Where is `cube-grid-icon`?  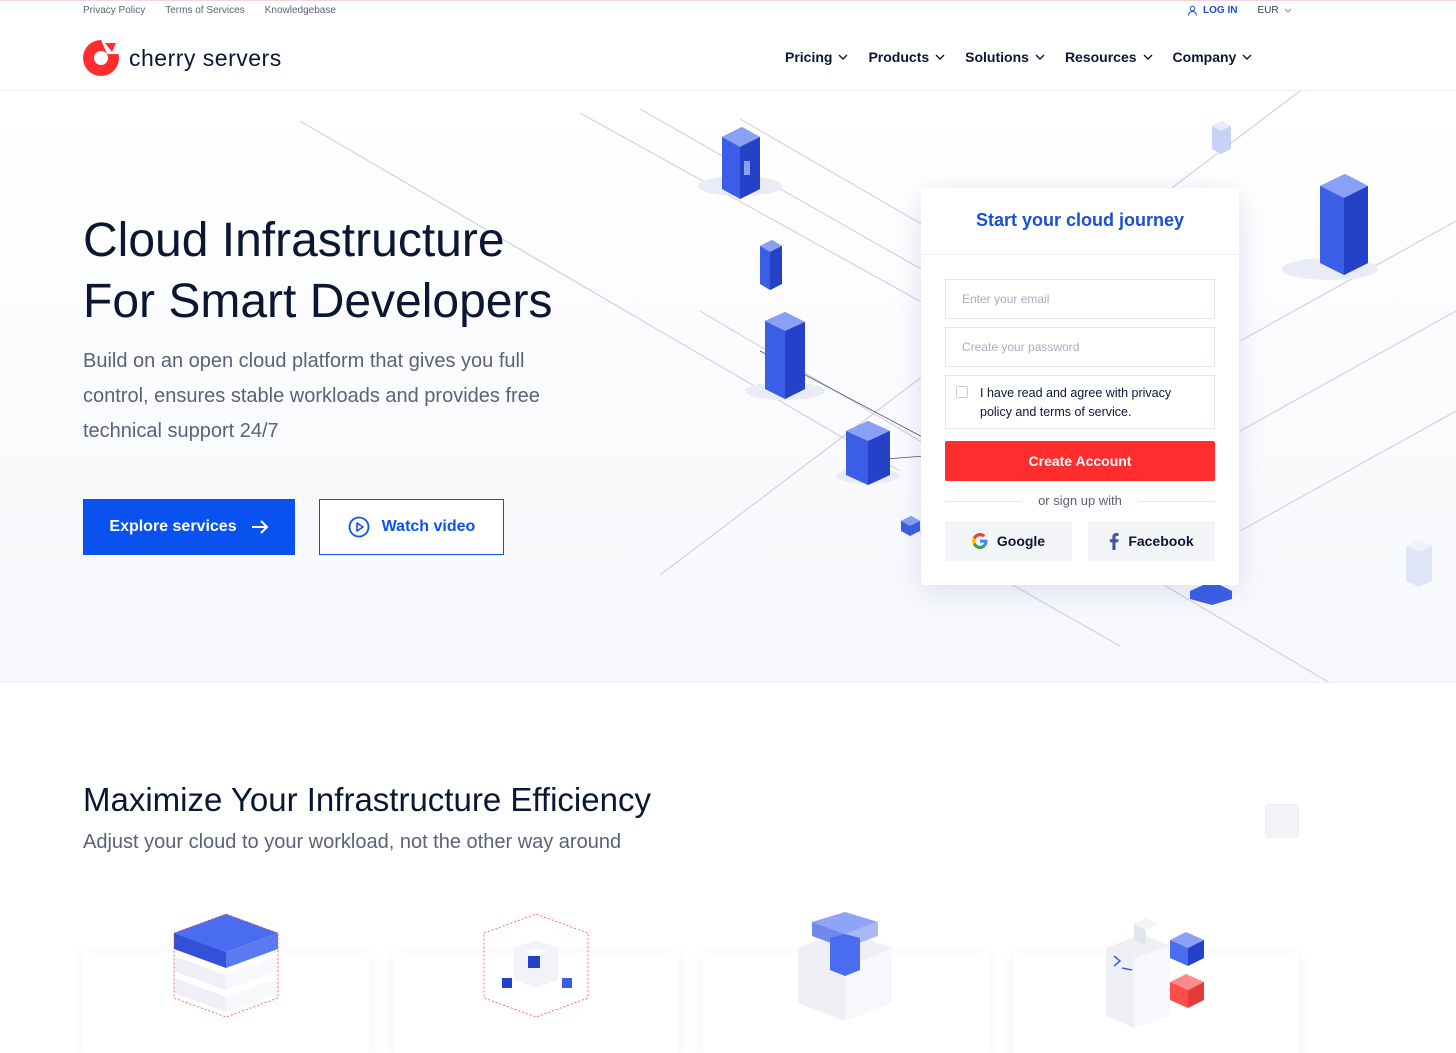
cube-grid-icon is located at coordinates (536, 965).